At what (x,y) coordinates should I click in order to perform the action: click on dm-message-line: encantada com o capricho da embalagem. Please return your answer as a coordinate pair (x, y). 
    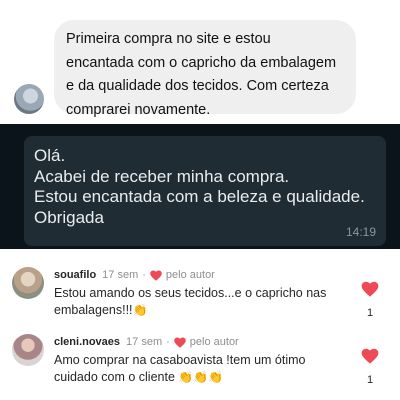
    Looking at the image, I should click on (201, 62).